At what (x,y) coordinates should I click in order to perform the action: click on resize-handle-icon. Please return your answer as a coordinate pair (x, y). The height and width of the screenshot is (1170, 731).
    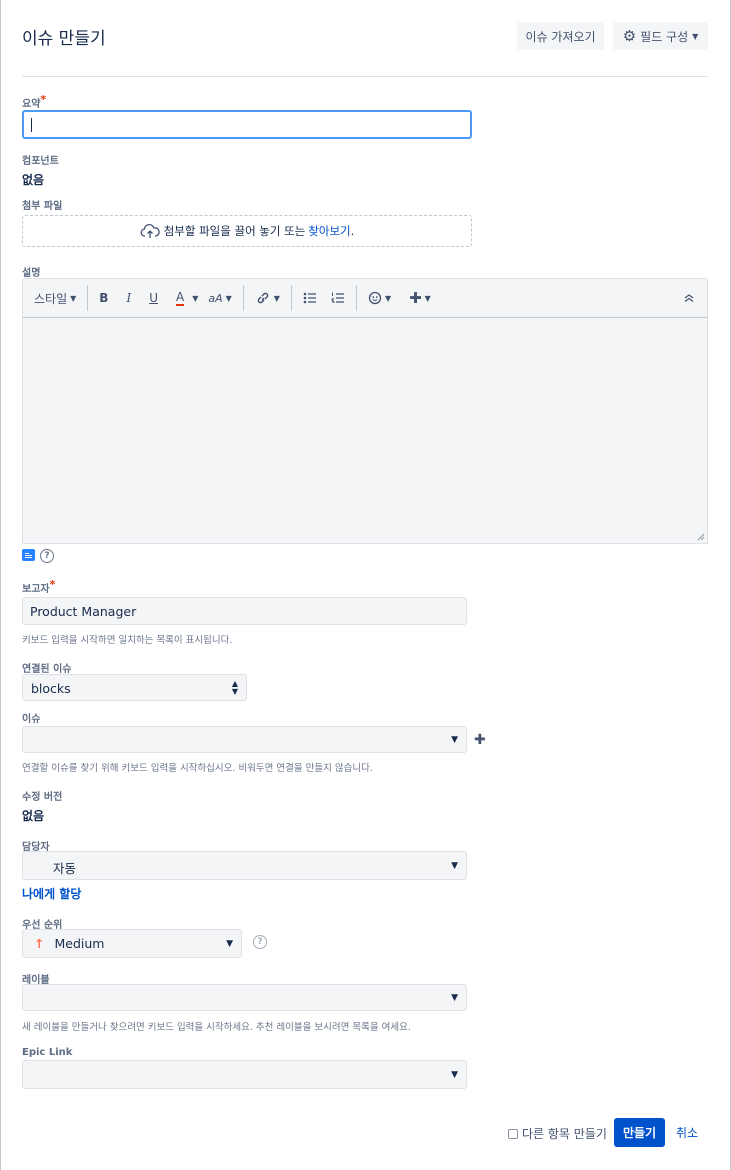
    Looking at the image, I should click on (701, 537).